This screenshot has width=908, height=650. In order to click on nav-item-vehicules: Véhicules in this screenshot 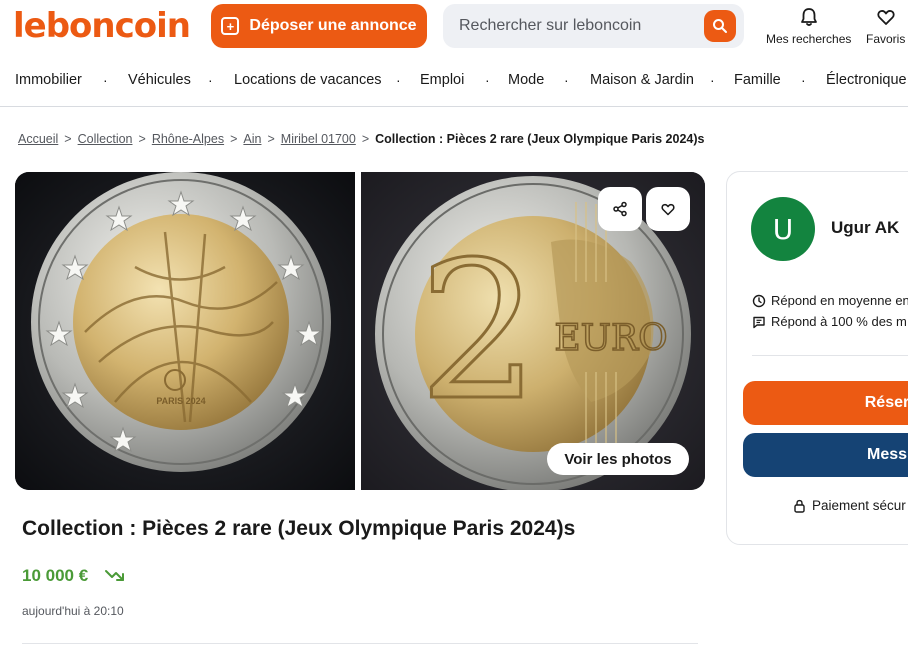, I will do `click(159, 80)`.